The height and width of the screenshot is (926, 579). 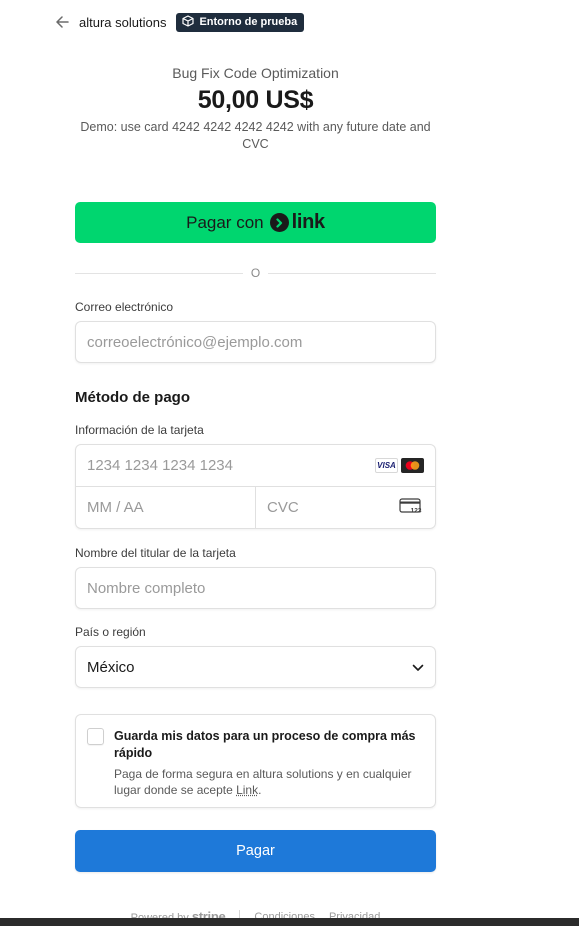 I want to click on email-field: correoelectrónico@ejemplo.com, so click(x=255, y=342).